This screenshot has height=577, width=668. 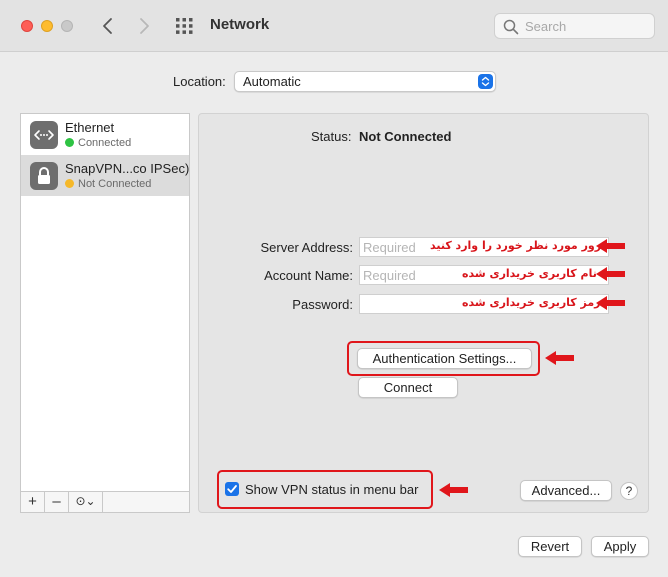 What do you see at coordinates (511, 27) in the screenshot?
I see `search-icon` at bounding box center [511, 27].